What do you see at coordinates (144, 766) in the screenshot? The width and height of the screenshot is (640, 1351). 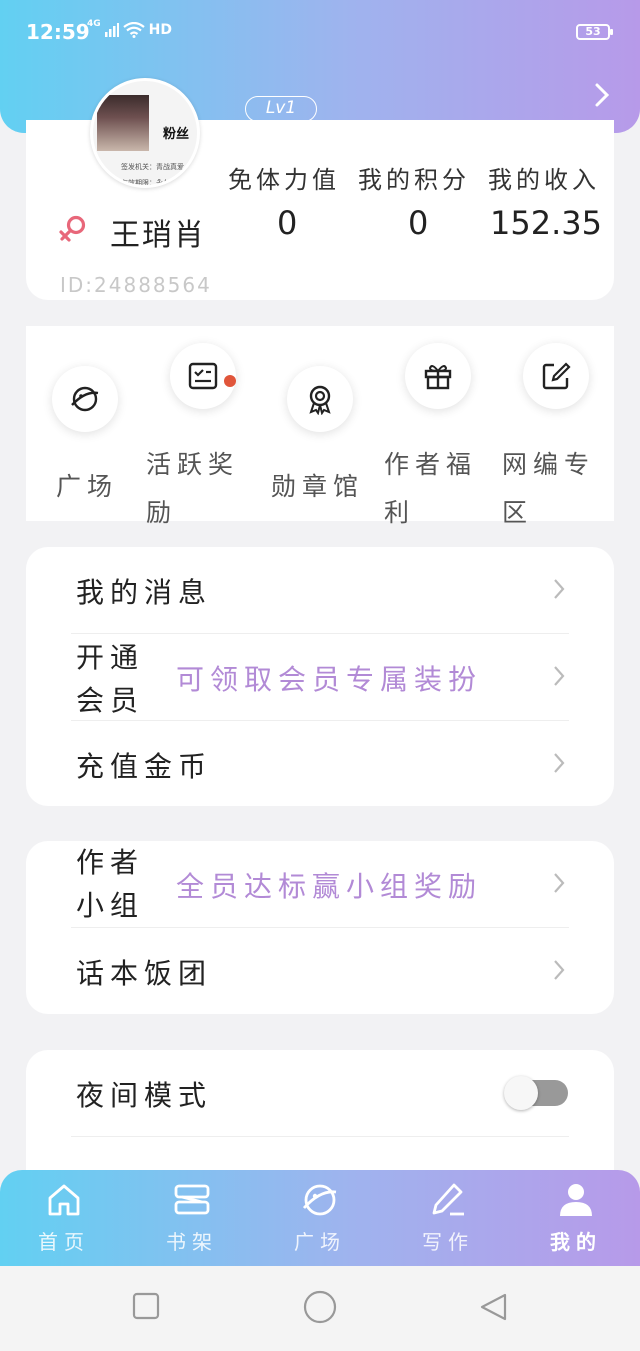 I see `menu-item-label: 充值金币` at bounding box center [144, 766].